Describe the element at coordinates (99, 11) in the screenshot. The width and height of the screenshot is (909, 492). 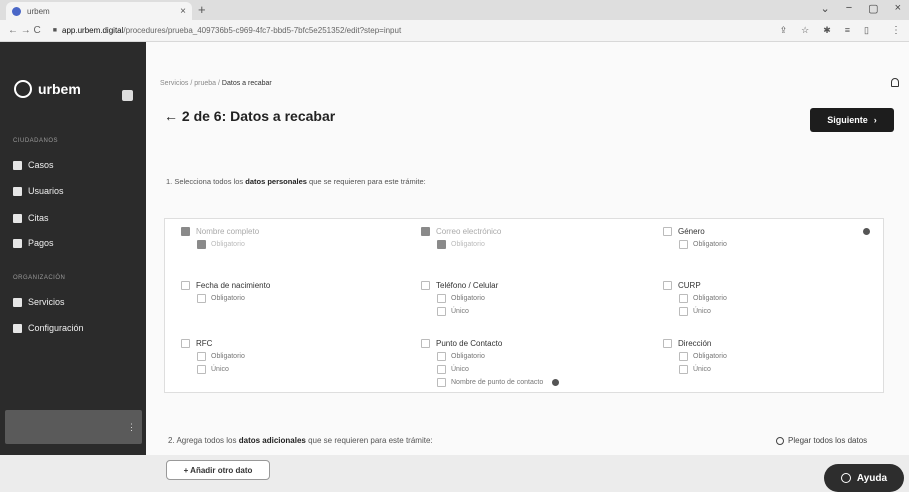
I see `browser-tab: urbem ×` at that location.